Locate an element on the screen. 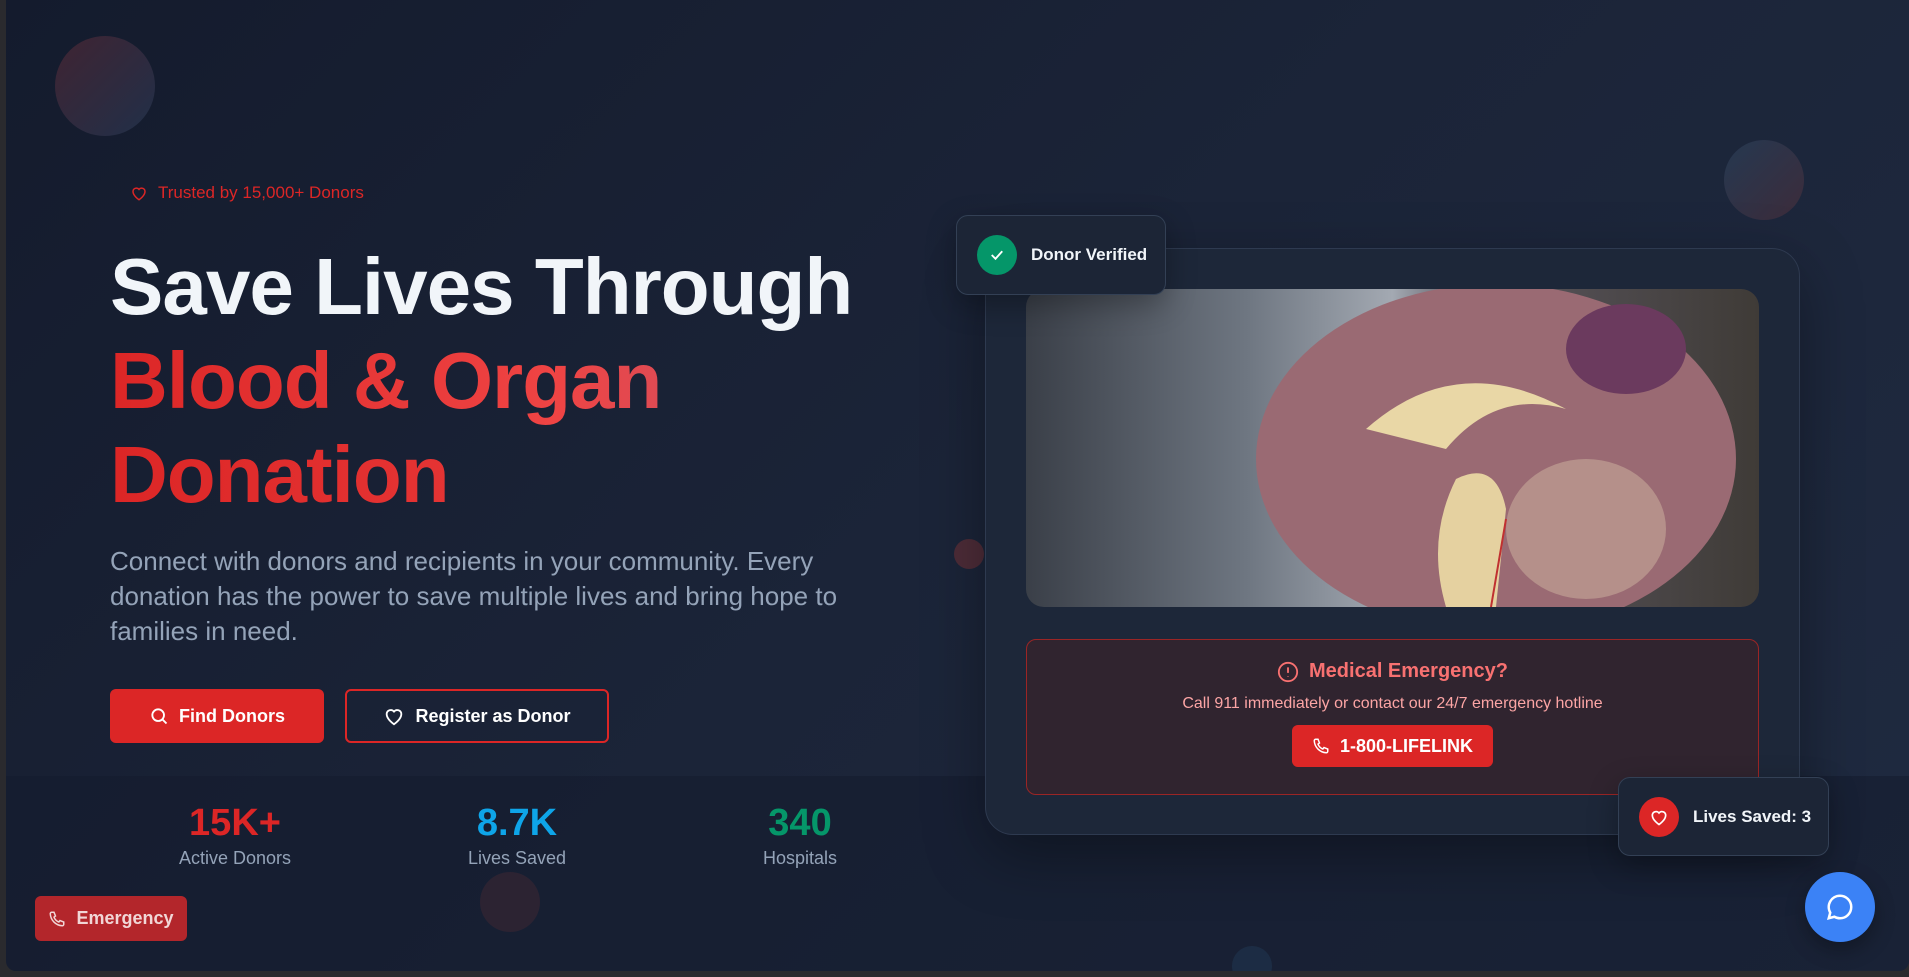 Image resolution: width=1909 pixels, height=977 pixels. stat-active-donors: 15K+ Active Donors is located at coordinates (235, 834).